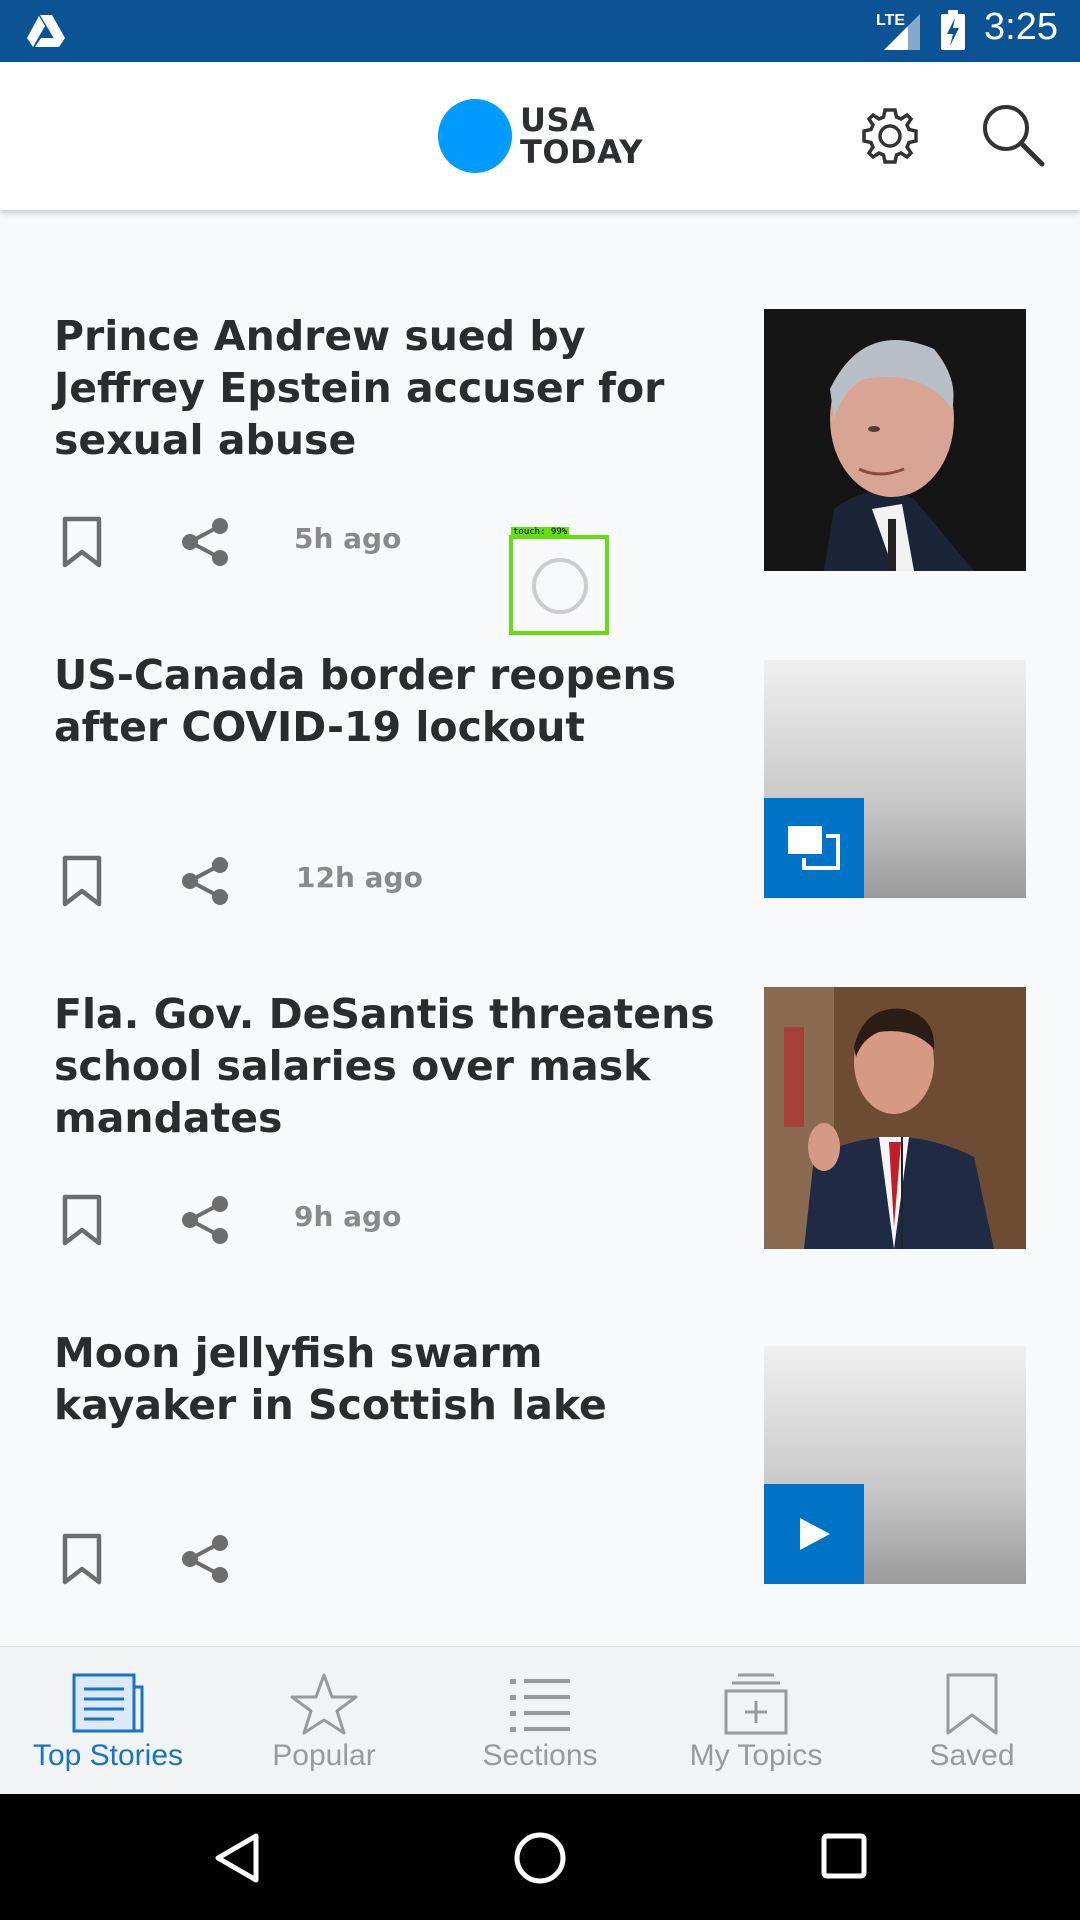  What do you see at coordinates (475, 136) in the screenshot?
I see `logo-circle` at bounding box center [475, 136].